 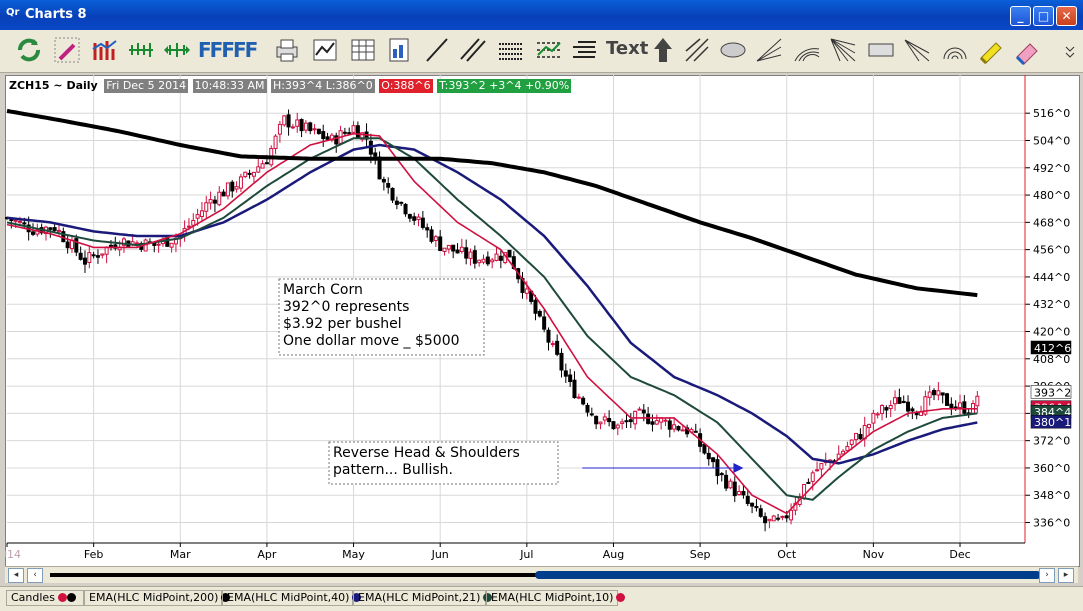 I want to click on toolbar-overflow-icon, so click(x=1070, y=50).